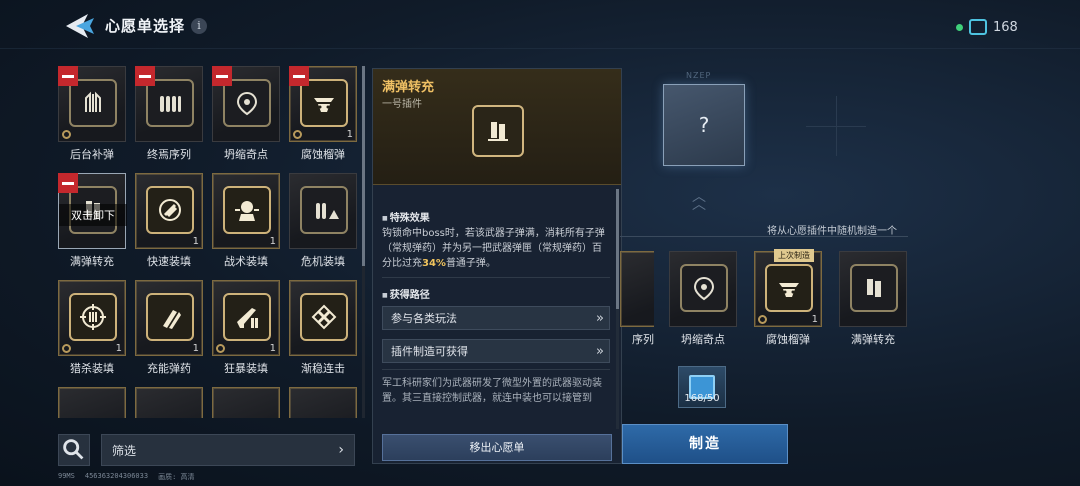  I want to click on charged-ammo-icon, so click(170, 317).